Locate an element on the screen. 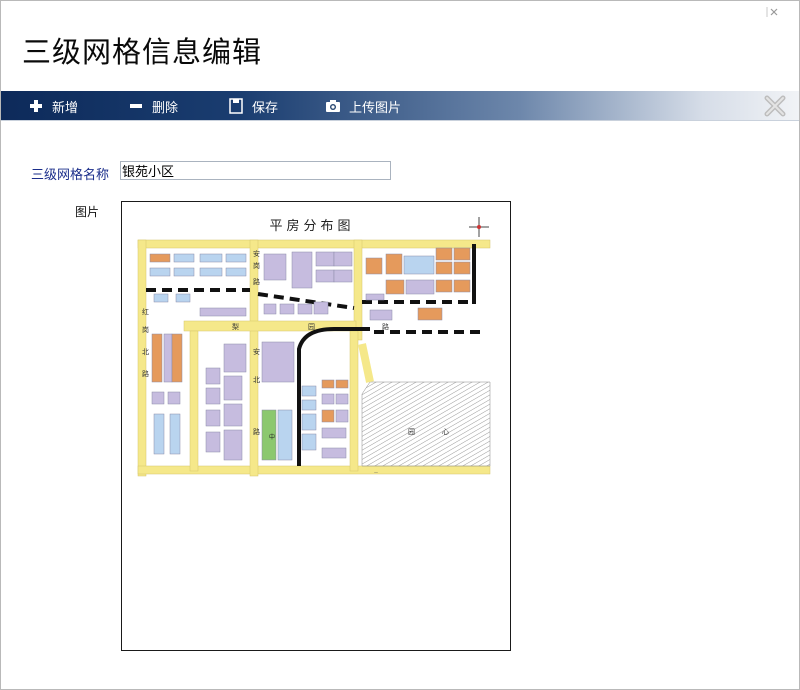 The width and height of the screenshot is (800, 690). dialog-title: 三级网格信息编辑 is located at coordinates (142, 52).